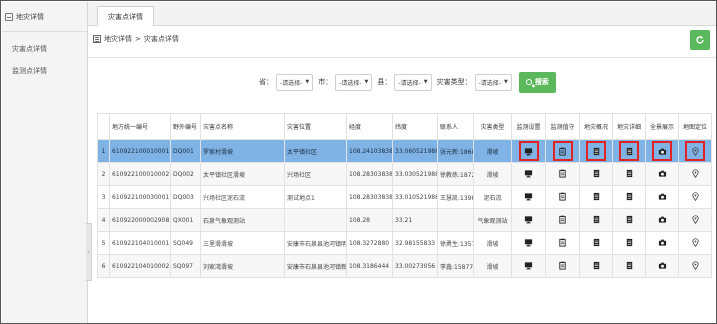 This screenshot has width=717, height=324. I want to click on tab-label: 灾害点详情, so click(125, 16).